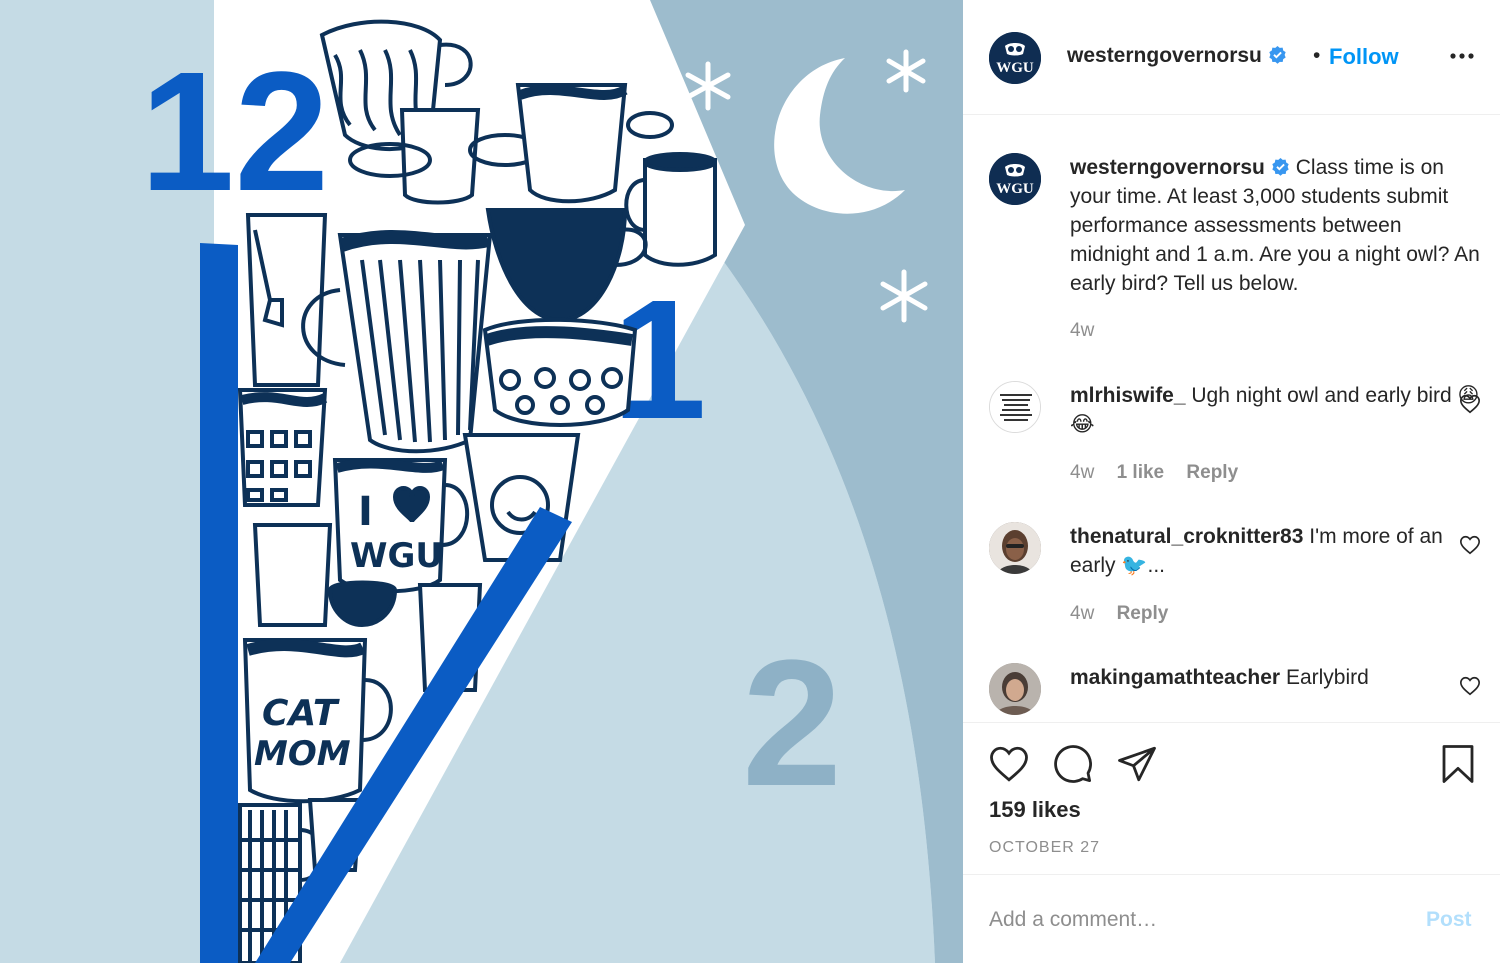  What do you see at coordinates (1186, 536) in the screenshot?
I see `comment-username: thenatural_croknitter83` at bounding box center [1186, 536].